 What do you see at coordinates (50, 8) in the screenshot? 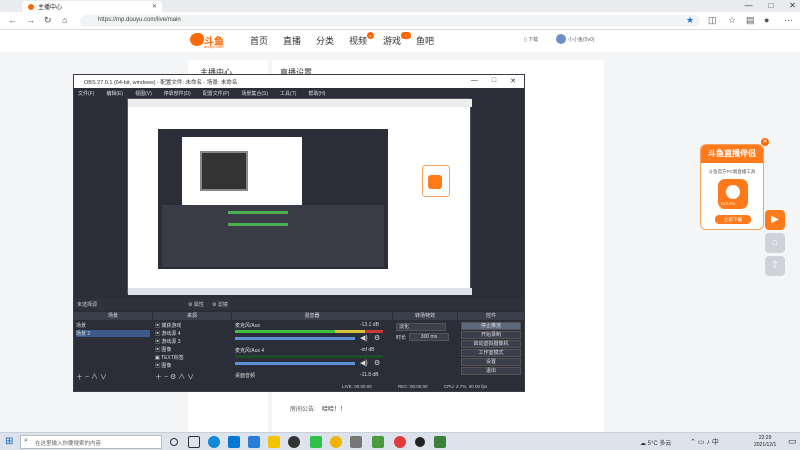
I see `tab-title: 主播中心` at bounding box center [50, 8].